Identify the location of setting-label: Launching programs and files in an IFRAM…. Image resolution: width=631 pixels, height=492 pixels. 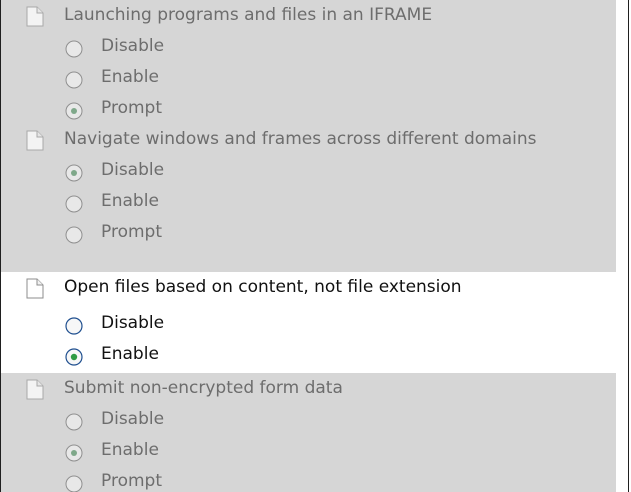
(248, 15).